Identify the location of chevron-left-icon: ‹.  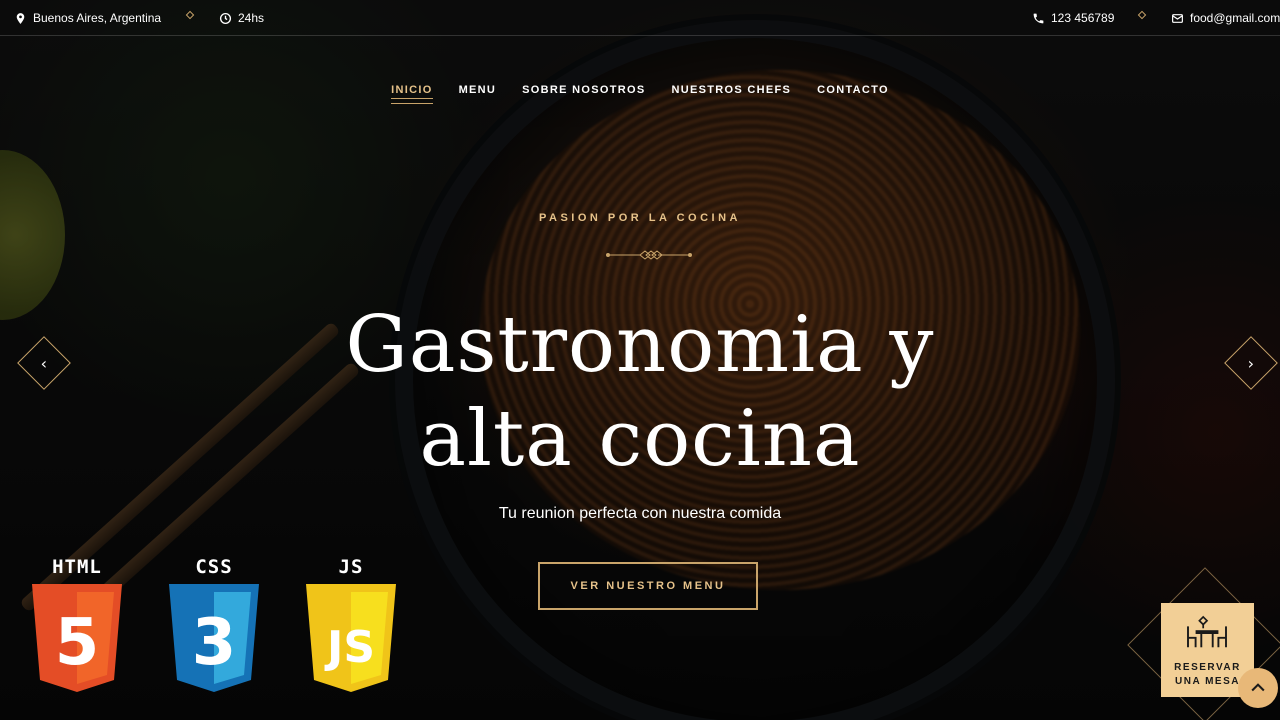
(44, 363).